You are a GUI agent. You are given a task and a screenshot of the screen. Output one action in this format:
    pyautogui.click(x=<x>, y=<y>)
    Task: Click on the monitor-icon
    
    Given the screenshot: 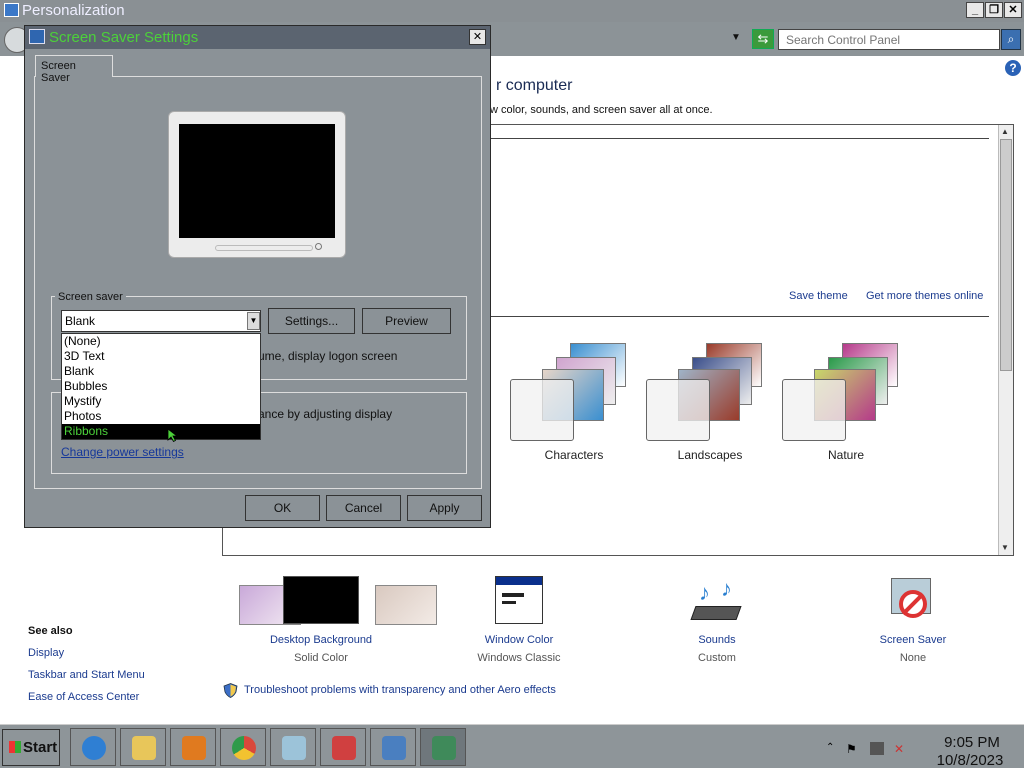 What is the action you would take?
    pyautogui.click(x=444, y=748)
    